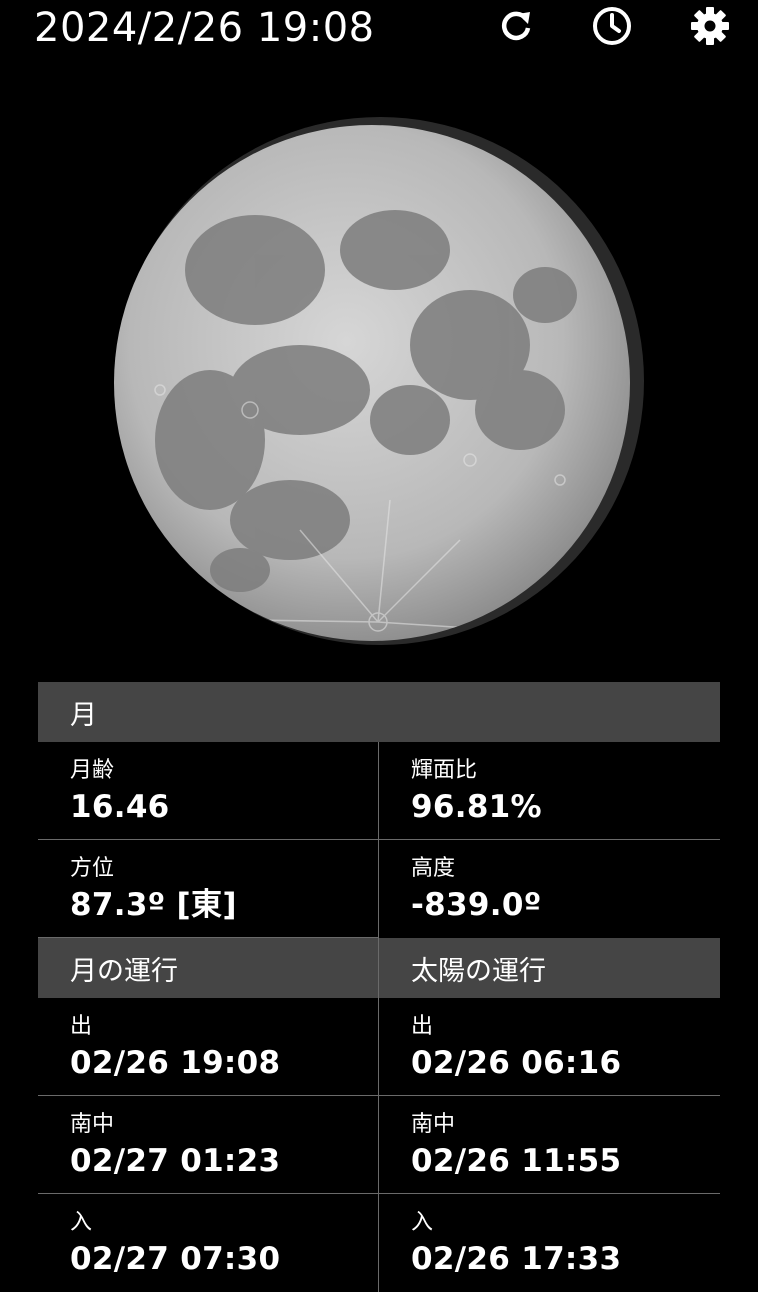 The width and height of the screenshot is (758, 1292). What do you see at coordinates (81, 1222) in the screenshot?
I see `moon-set-label: 入` at bounding box center [81, 1222].